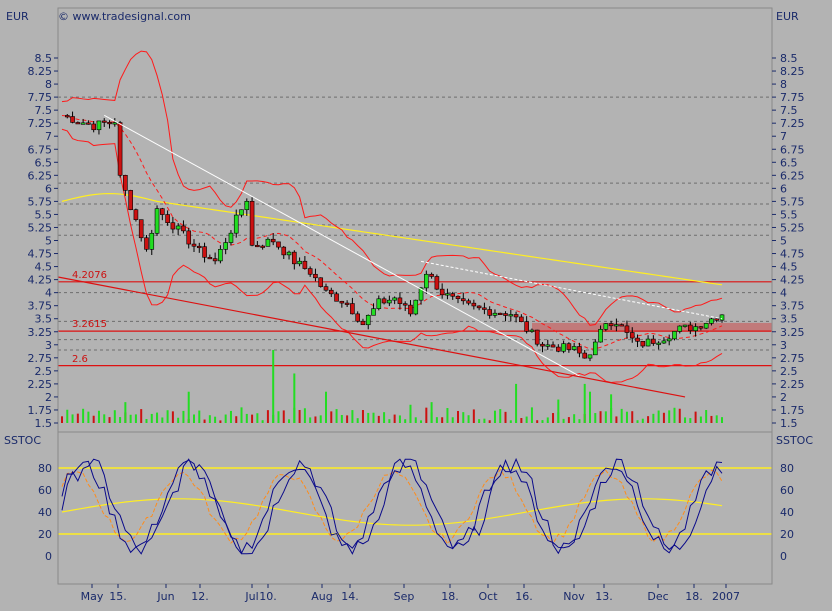  I want to click on x-tick-label: 2007, so click(726, 596).